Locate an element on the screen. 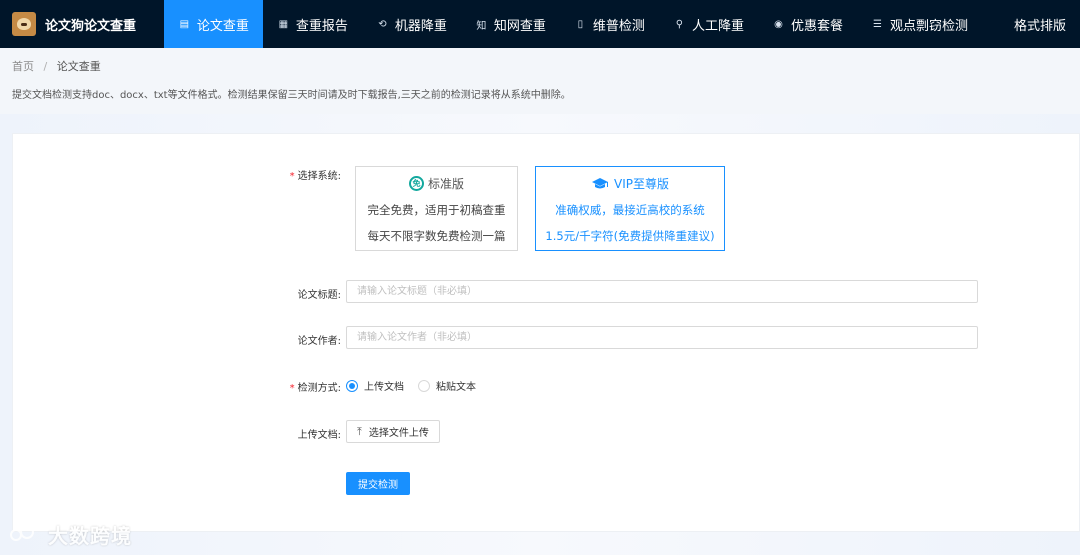  vip-version-card: VIP至尊版 准确权威，最接近高校的系统 1.5元/千字符(免费提供降重建议) is located at coordinates (630, 208).